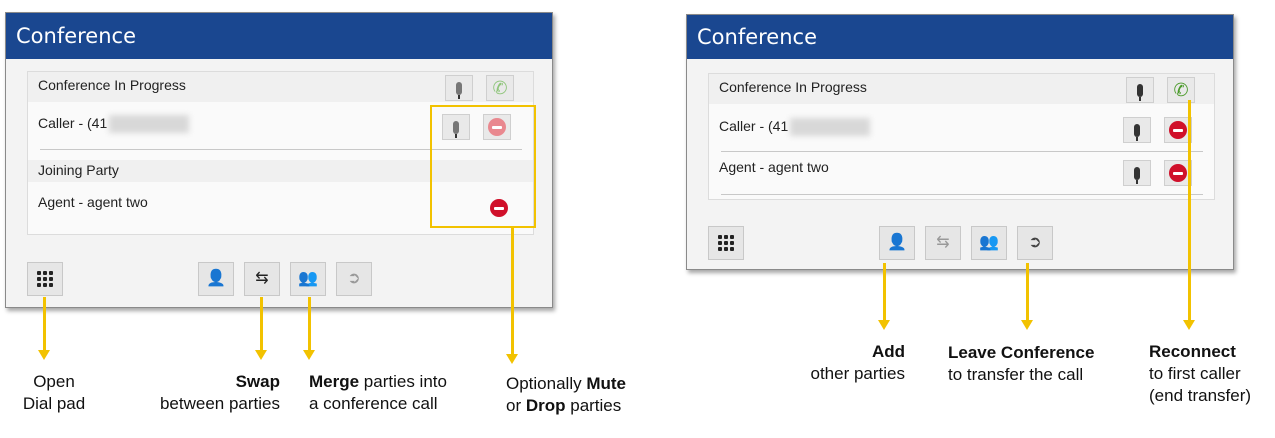  I want to click on left-add-party-button: 👤, so click(216, 279).